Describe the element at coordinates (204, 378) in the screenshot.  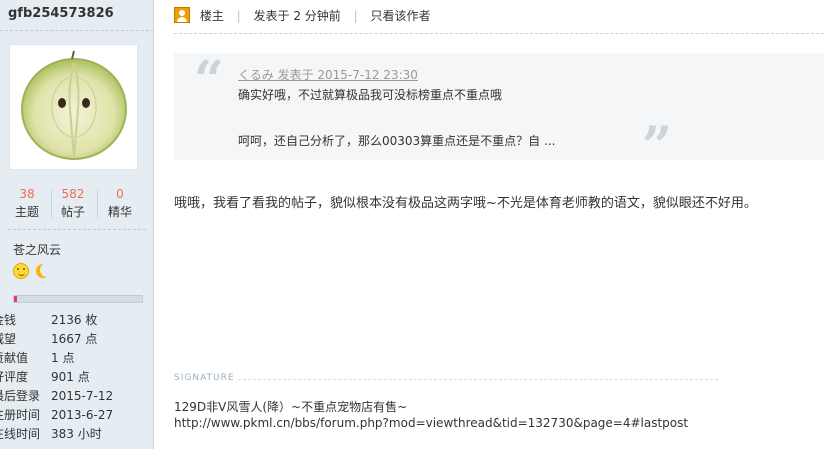
I see `signature-label: SIGNATURE` at that location.